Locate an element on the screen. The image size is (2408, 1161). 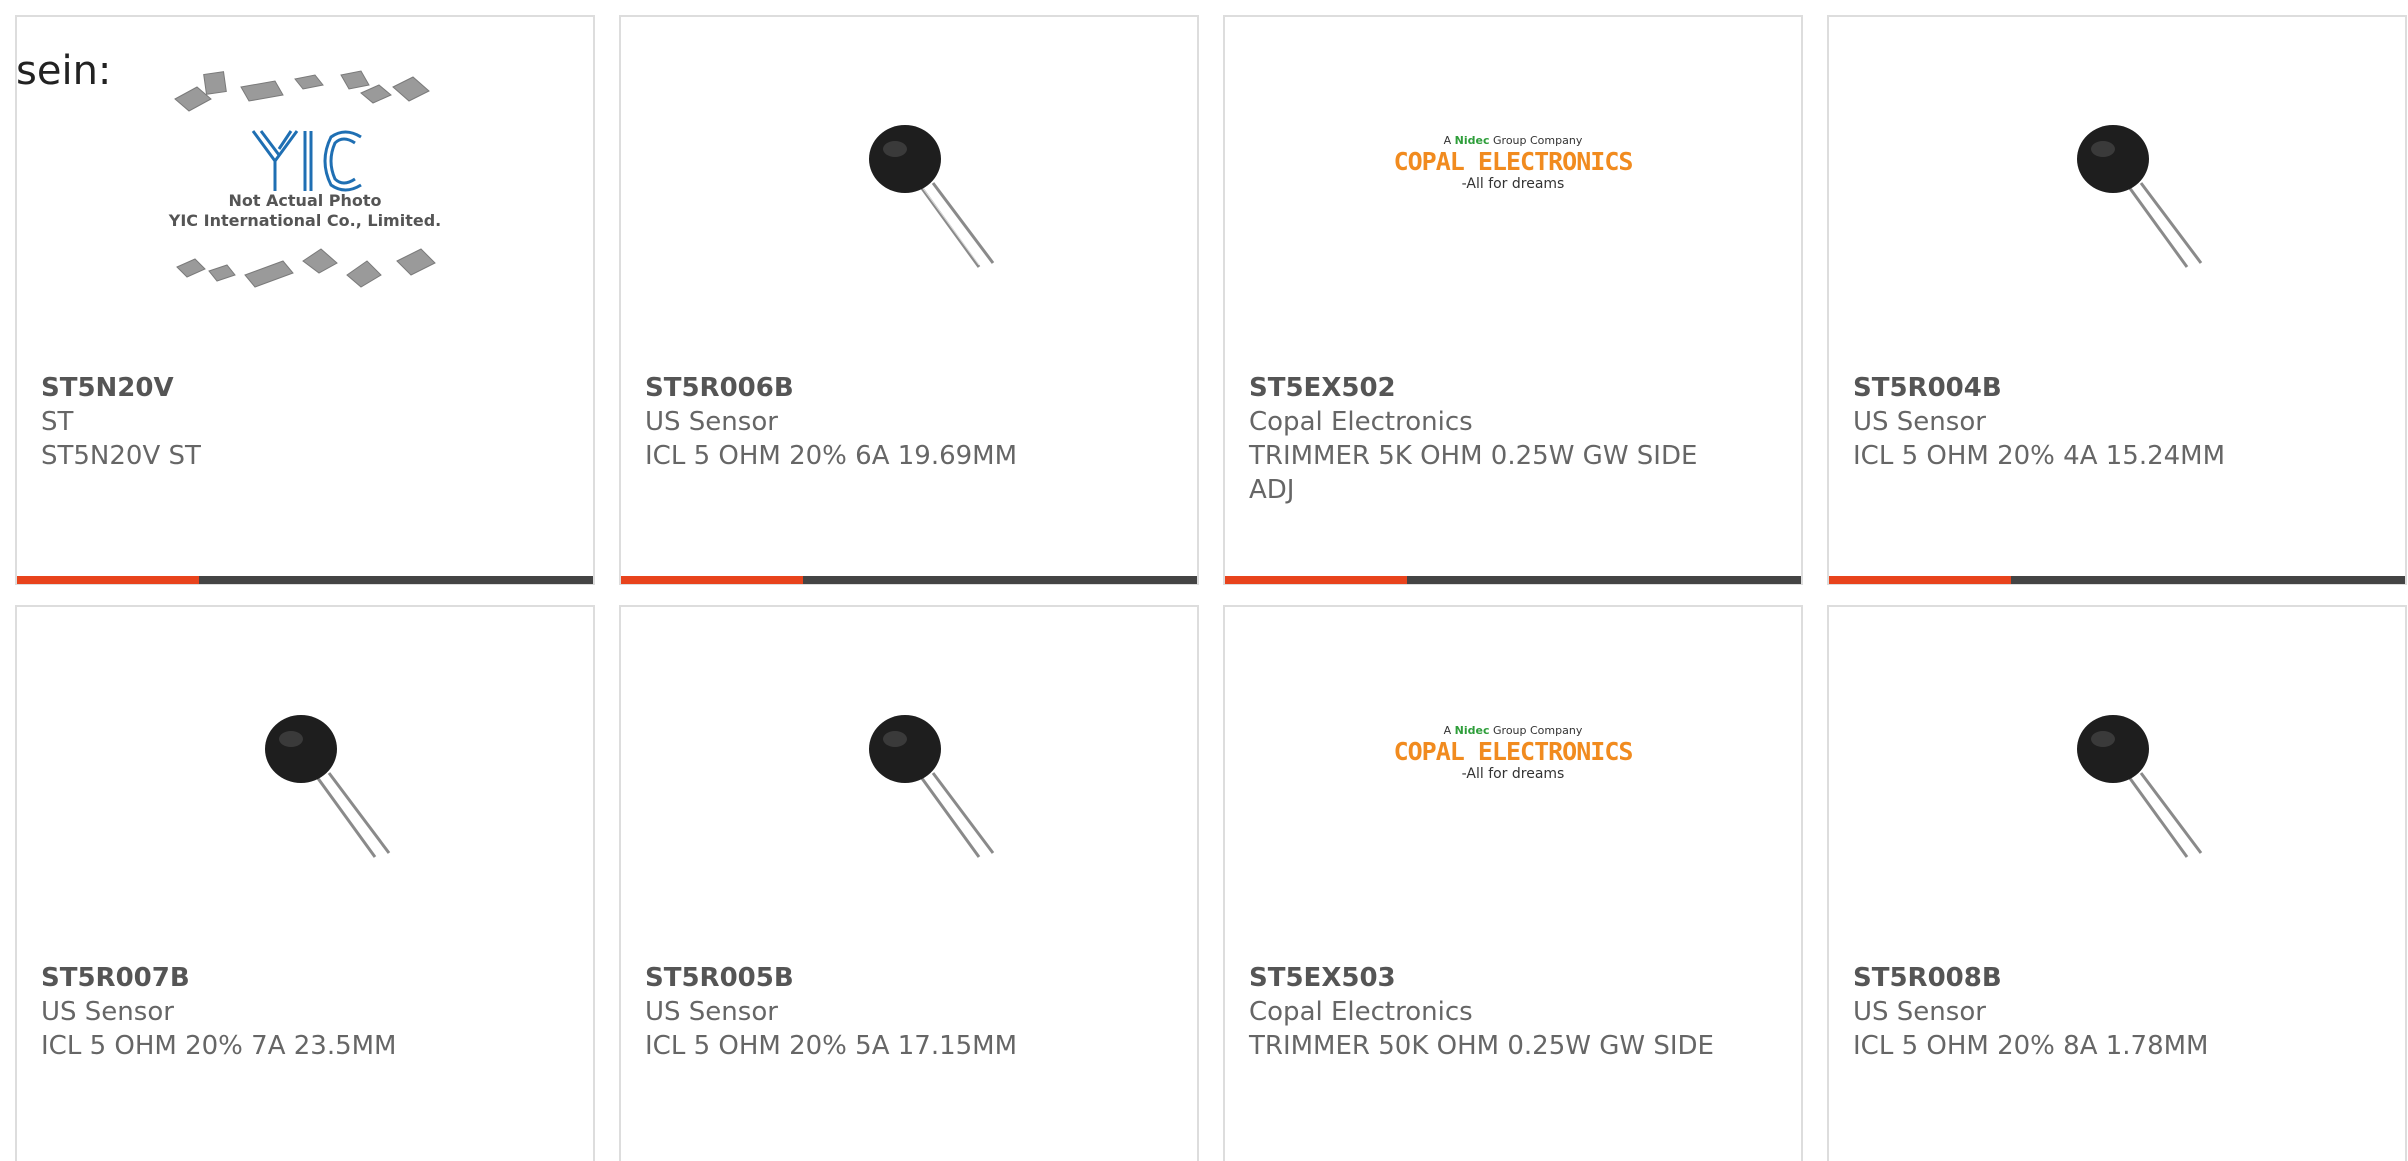
manufacturer: ST is located at coordinates (57, 422).